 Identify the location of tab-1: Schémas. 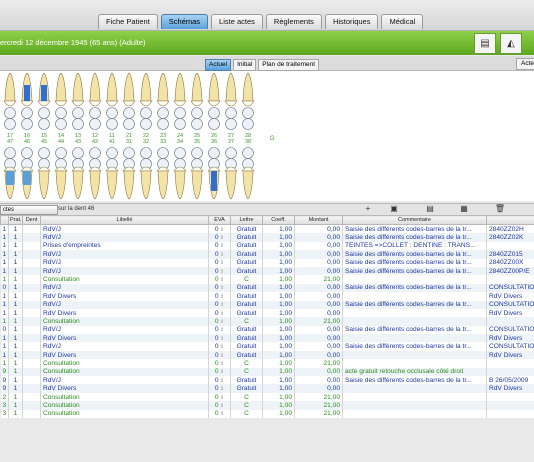
(184, 21).